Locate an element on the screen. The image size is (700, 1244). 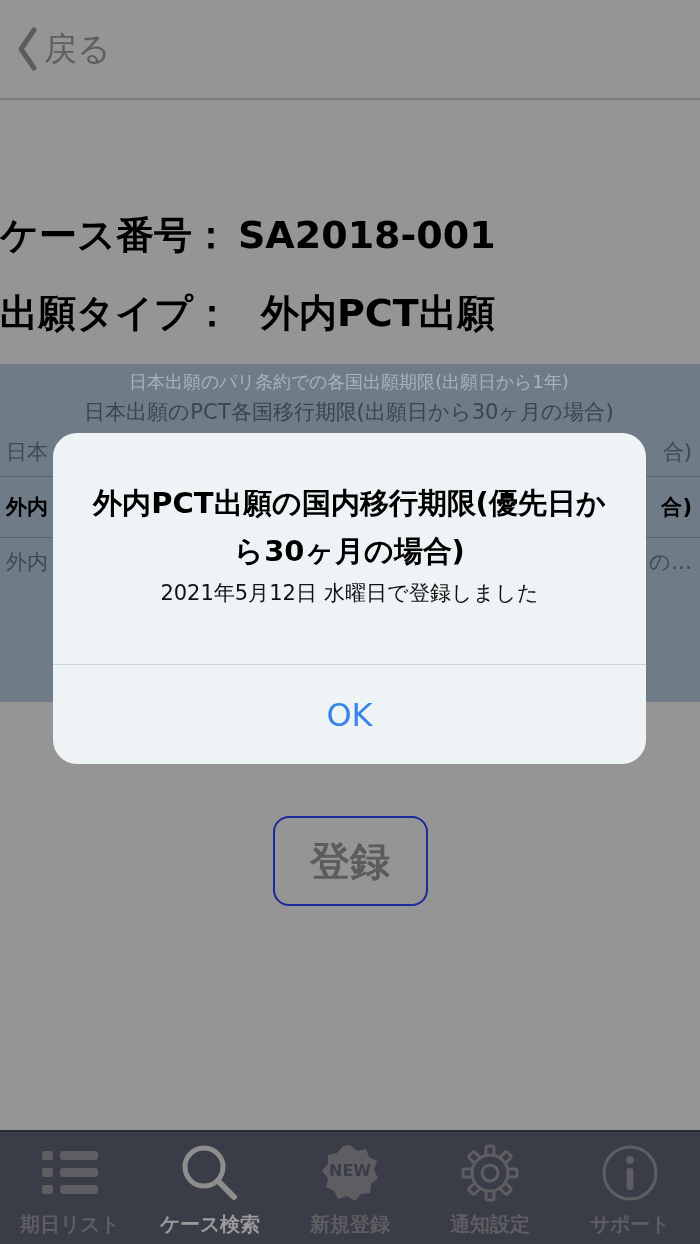
picker-option: 日本出願のパリ条約での各国出願期限(出願日から1年) is located at coordinates (349, 382).